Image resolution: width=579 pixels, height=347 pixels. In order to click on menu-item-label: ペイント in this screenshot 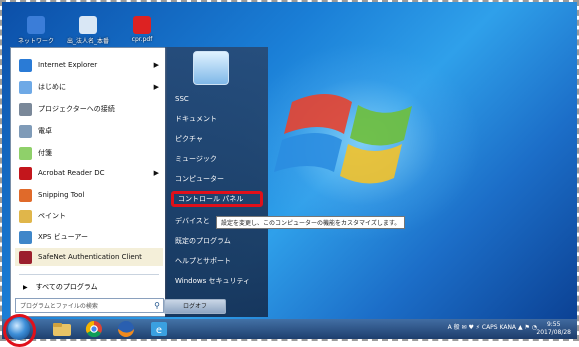, I will do `click(52, 216)`.